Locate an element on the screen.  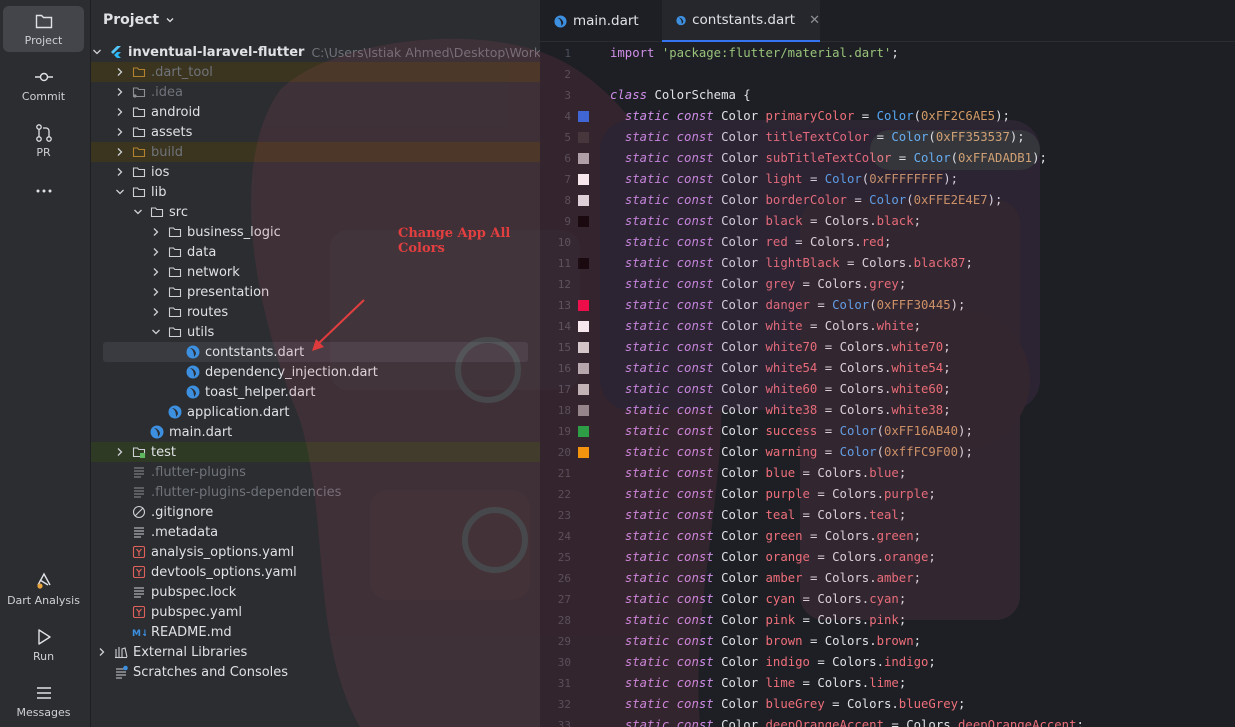
activity-project: Project is located at coordinates (43, 29).